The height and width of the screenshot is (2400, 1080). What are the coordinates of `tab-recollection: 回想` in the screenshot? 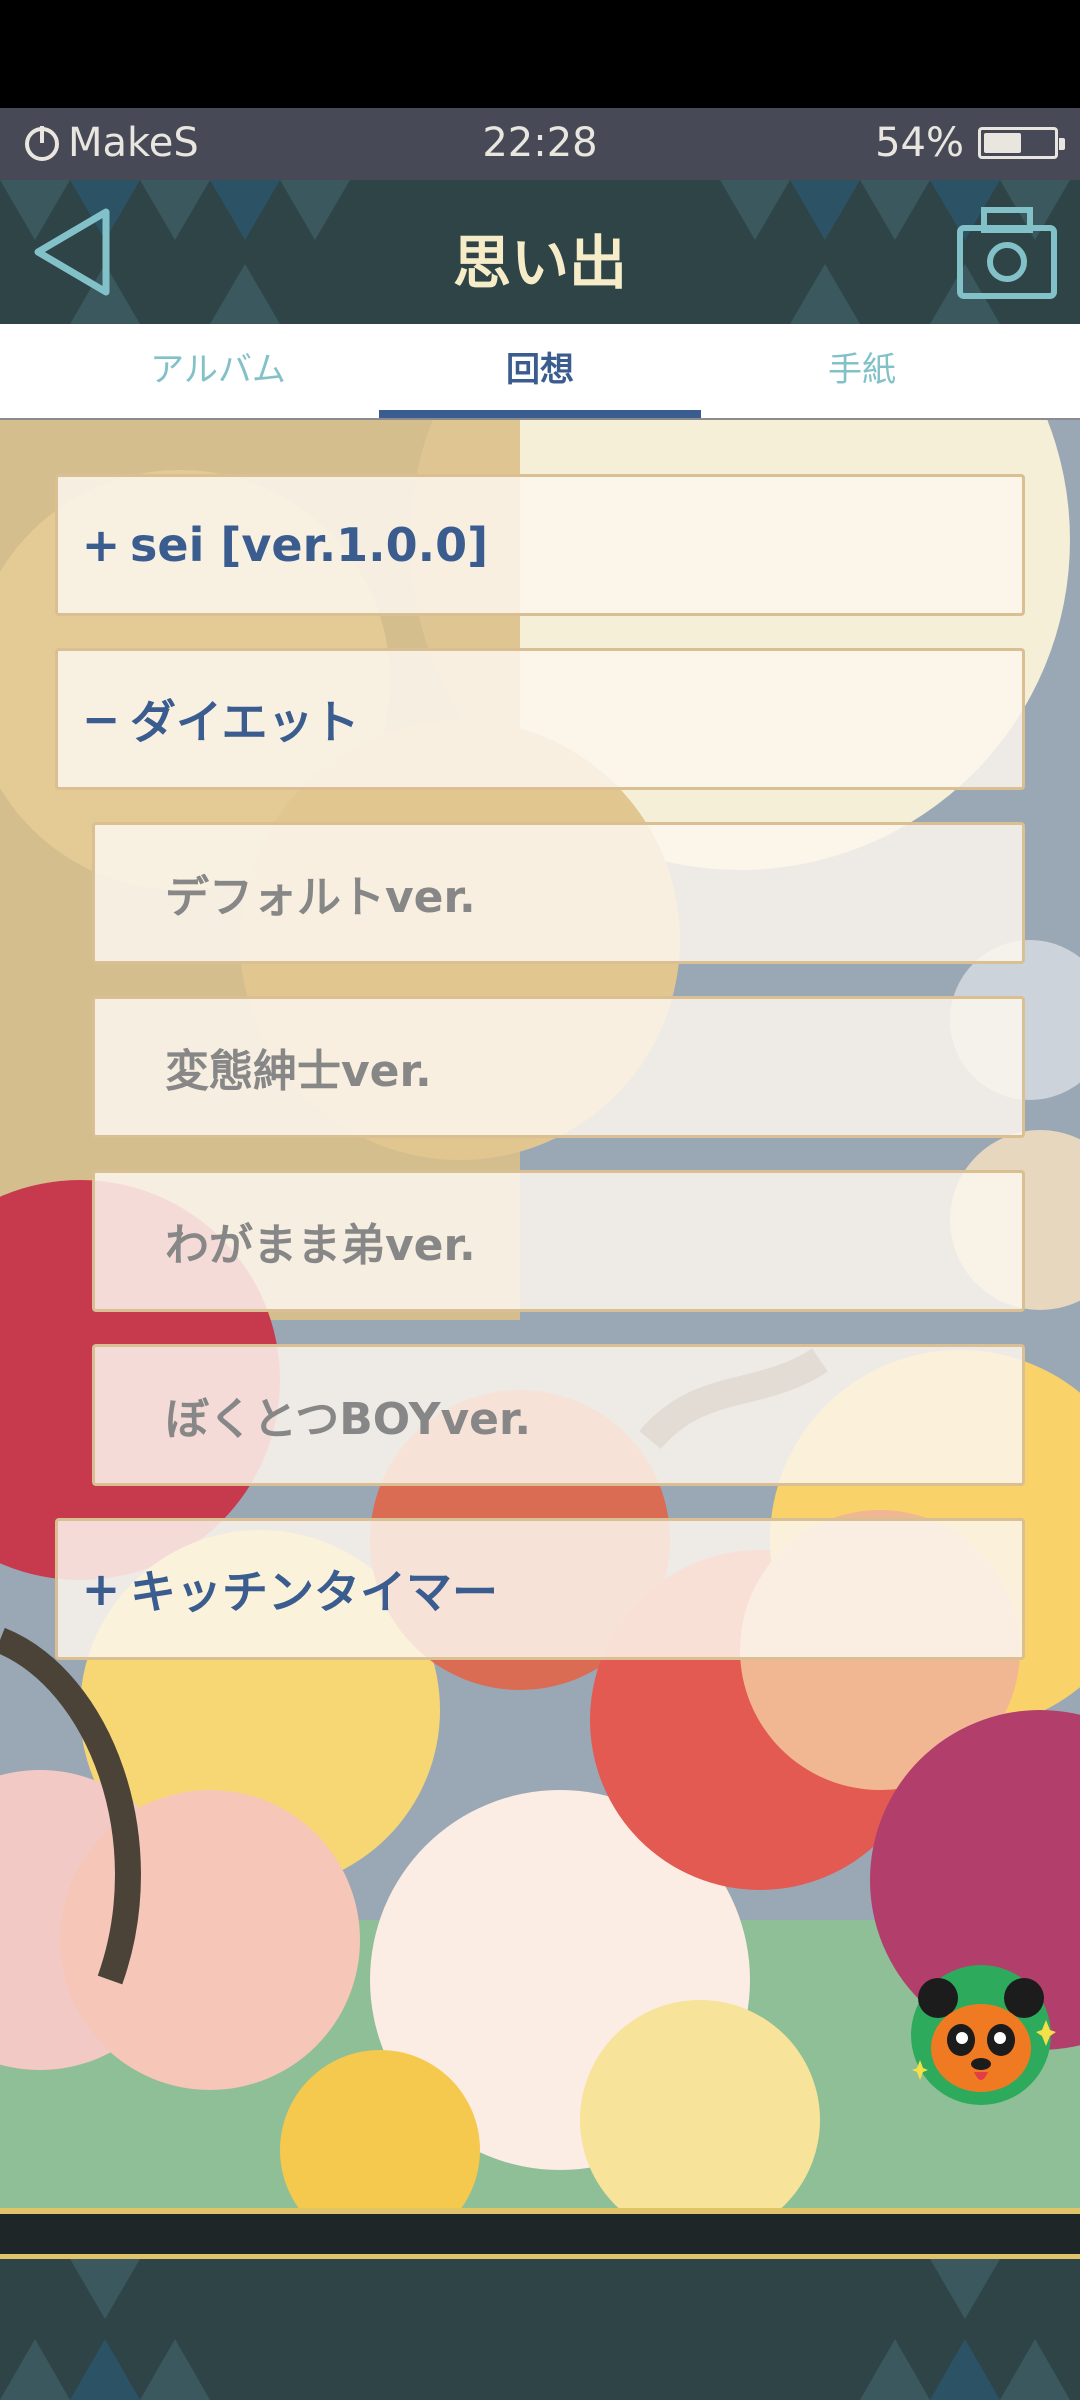 It's located at (540, 371).